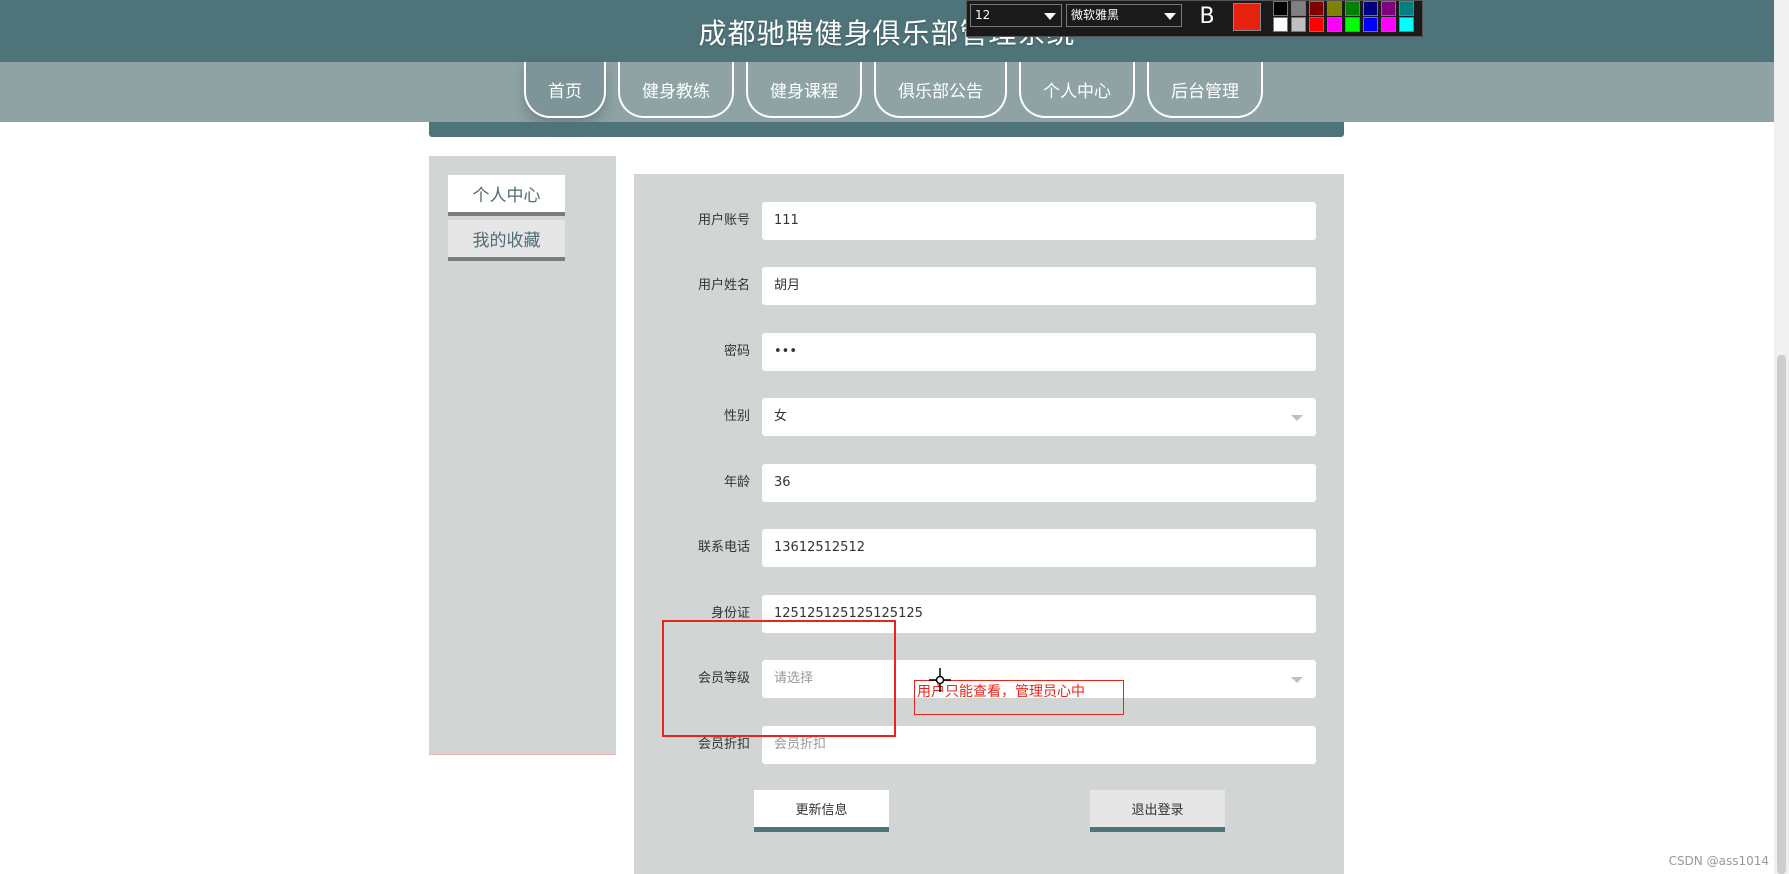 The image size is (1789, 874). What do you see at coordinates (1095, 15) in the screenshot?
I see `font-name-value: 微软雅黑` at bounding box center [1095, 15].